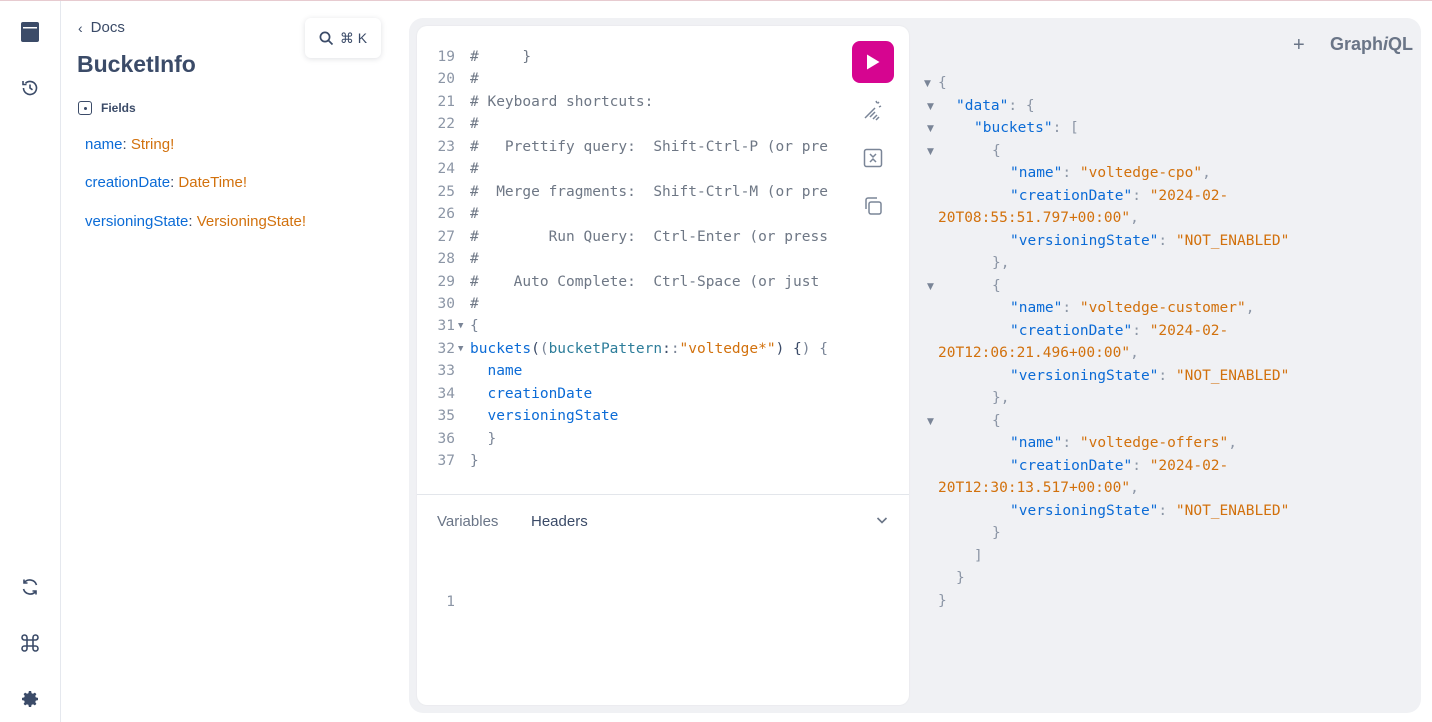 Image resolution: width=1432 pixels, height=722 pixels. What do you see at coordinates (353, 37) in the screenshot?
I see `search-shortcut: ⌘ K` at bounding box center [353, 37].